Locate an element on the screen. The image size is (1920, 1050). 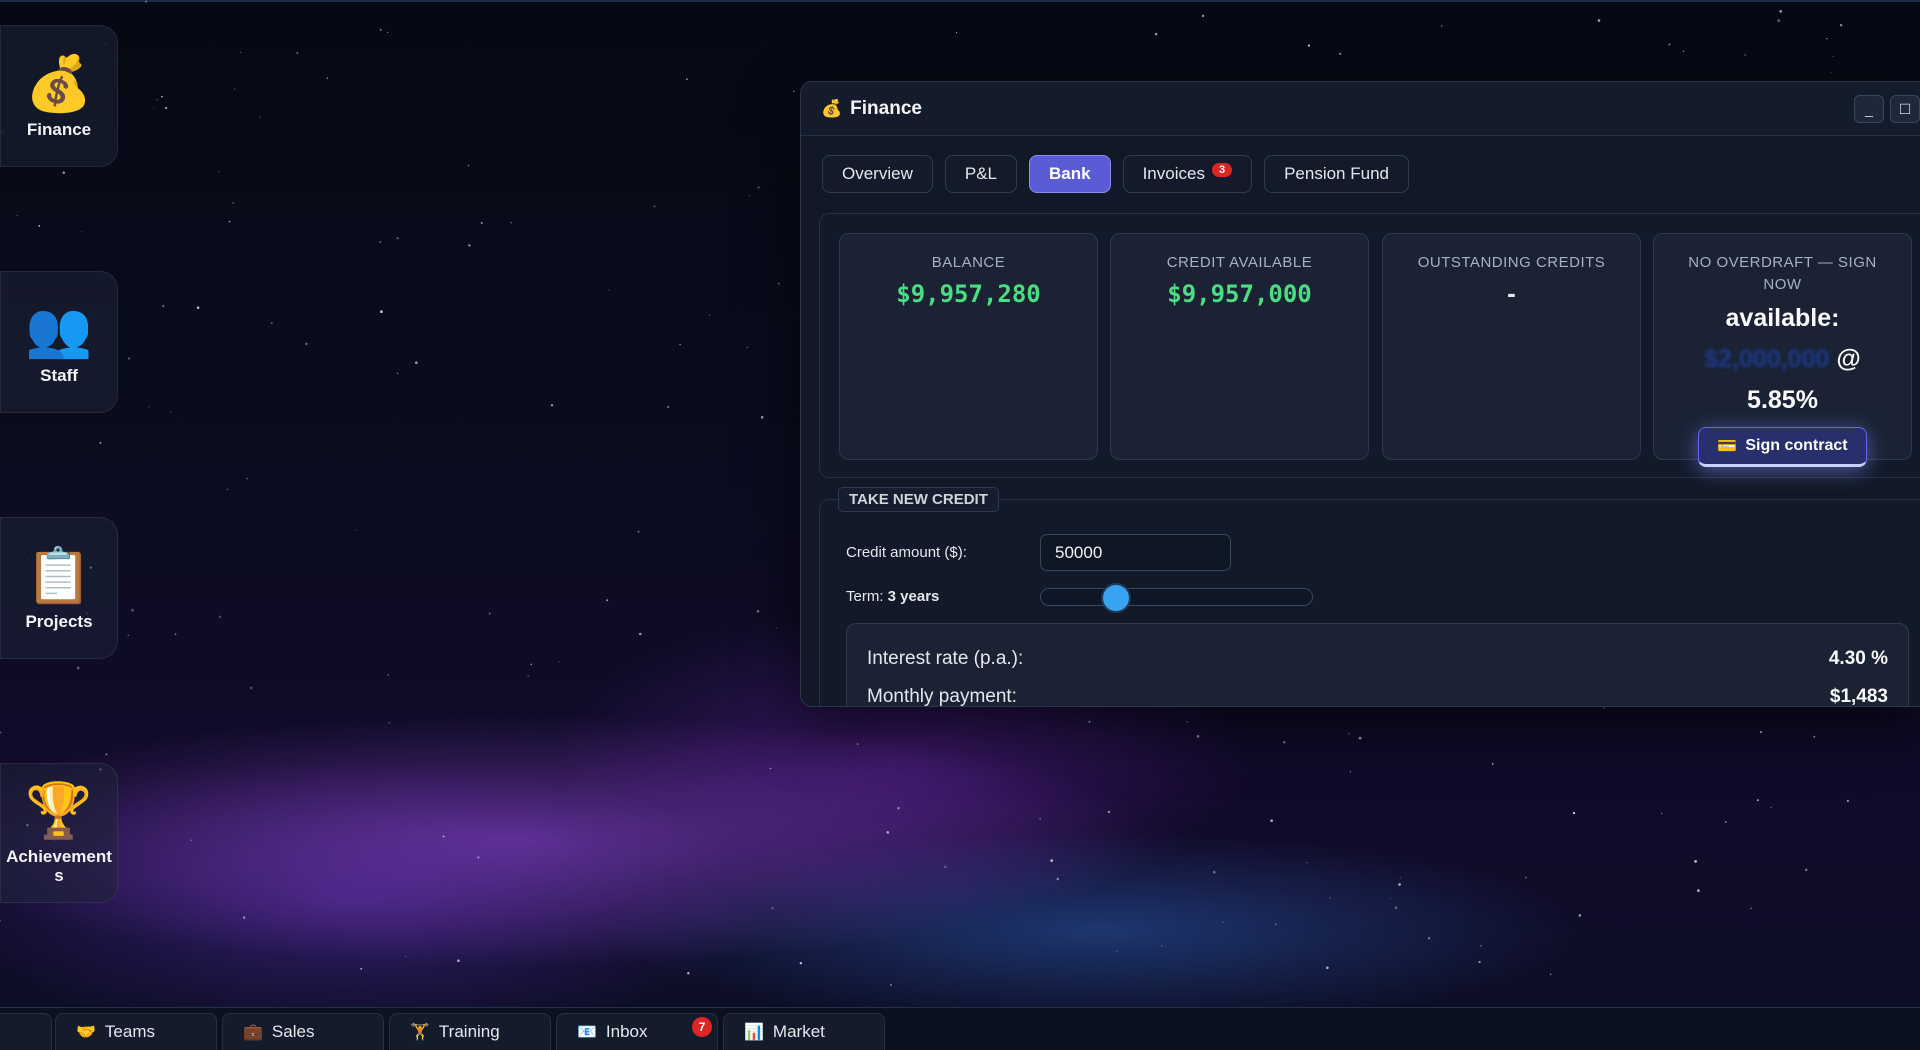
window-title: Finance is located at coordinates (886, 108).